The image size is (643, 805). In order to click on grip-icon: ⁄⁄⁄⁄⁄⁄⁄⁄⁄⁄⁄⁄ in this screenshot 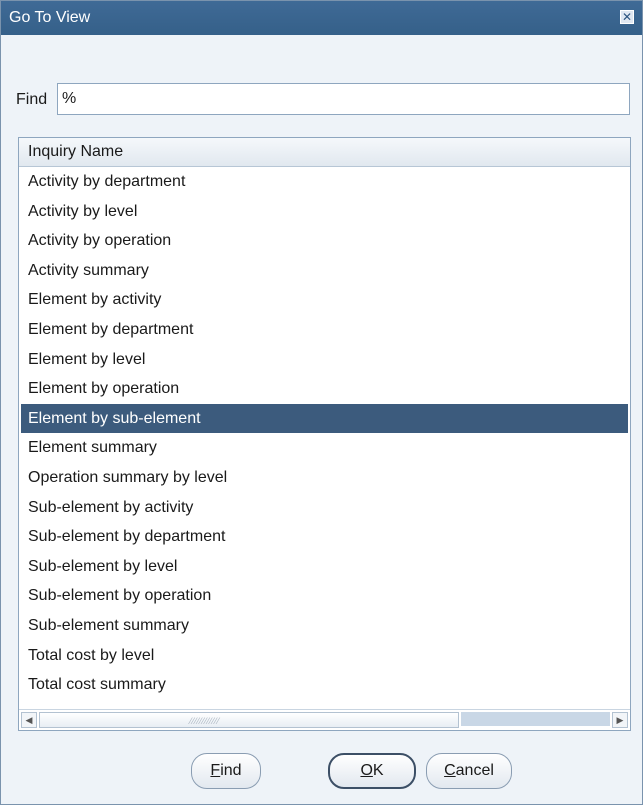, I will do `click(205, 721)`.